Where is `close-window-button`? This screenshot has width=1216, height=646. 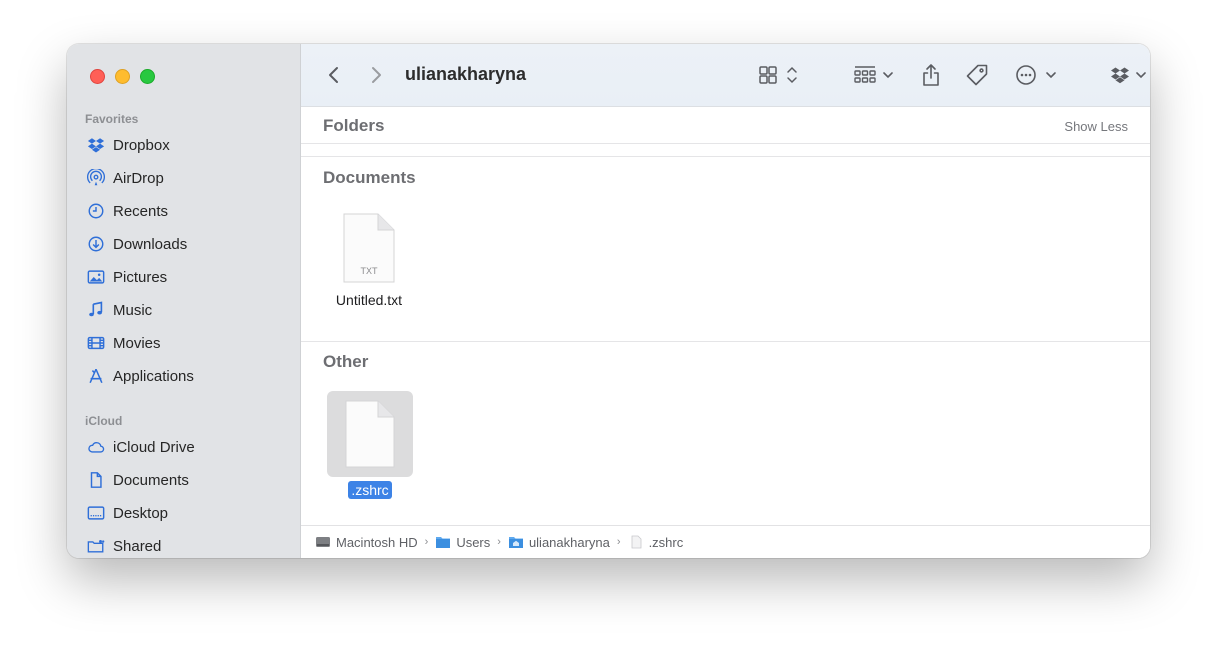
close-window-button is located at coordinates (97, 76).